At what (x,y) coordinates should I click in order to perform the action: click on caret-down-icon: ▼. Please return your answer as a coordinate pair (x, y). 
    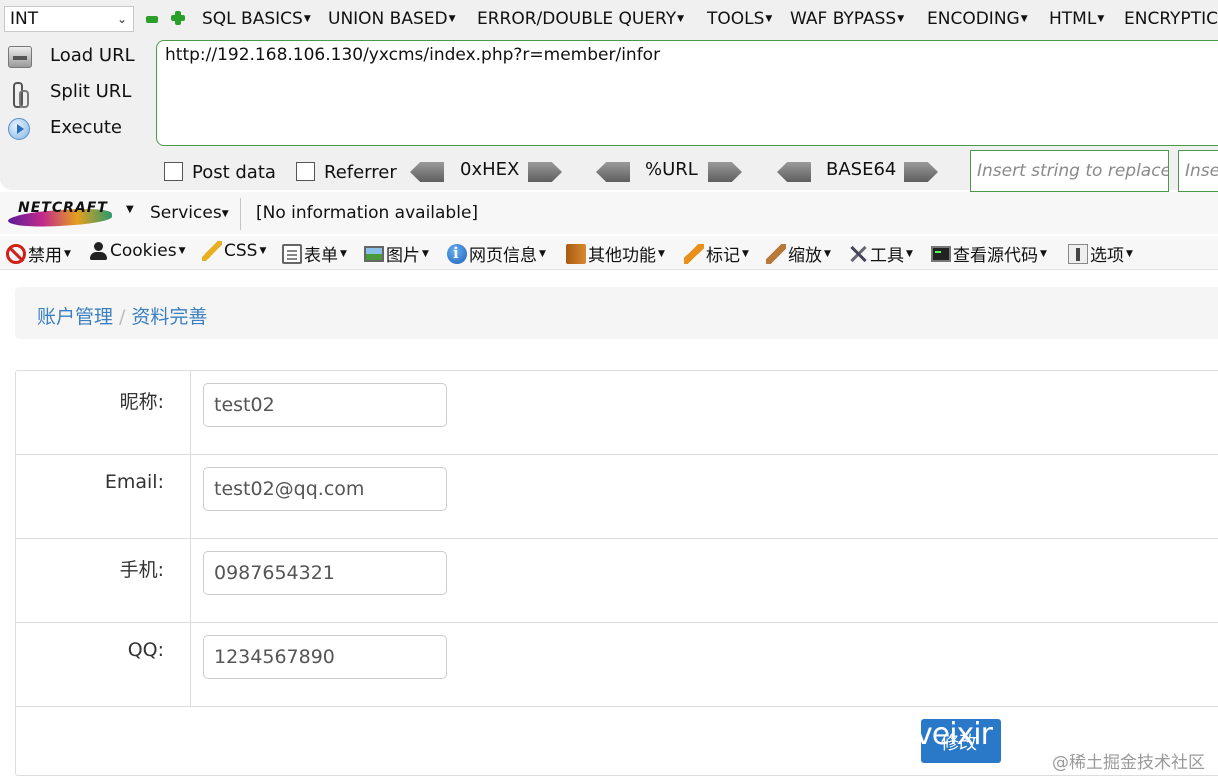
    Looking at the image, I should click on (130, 209).